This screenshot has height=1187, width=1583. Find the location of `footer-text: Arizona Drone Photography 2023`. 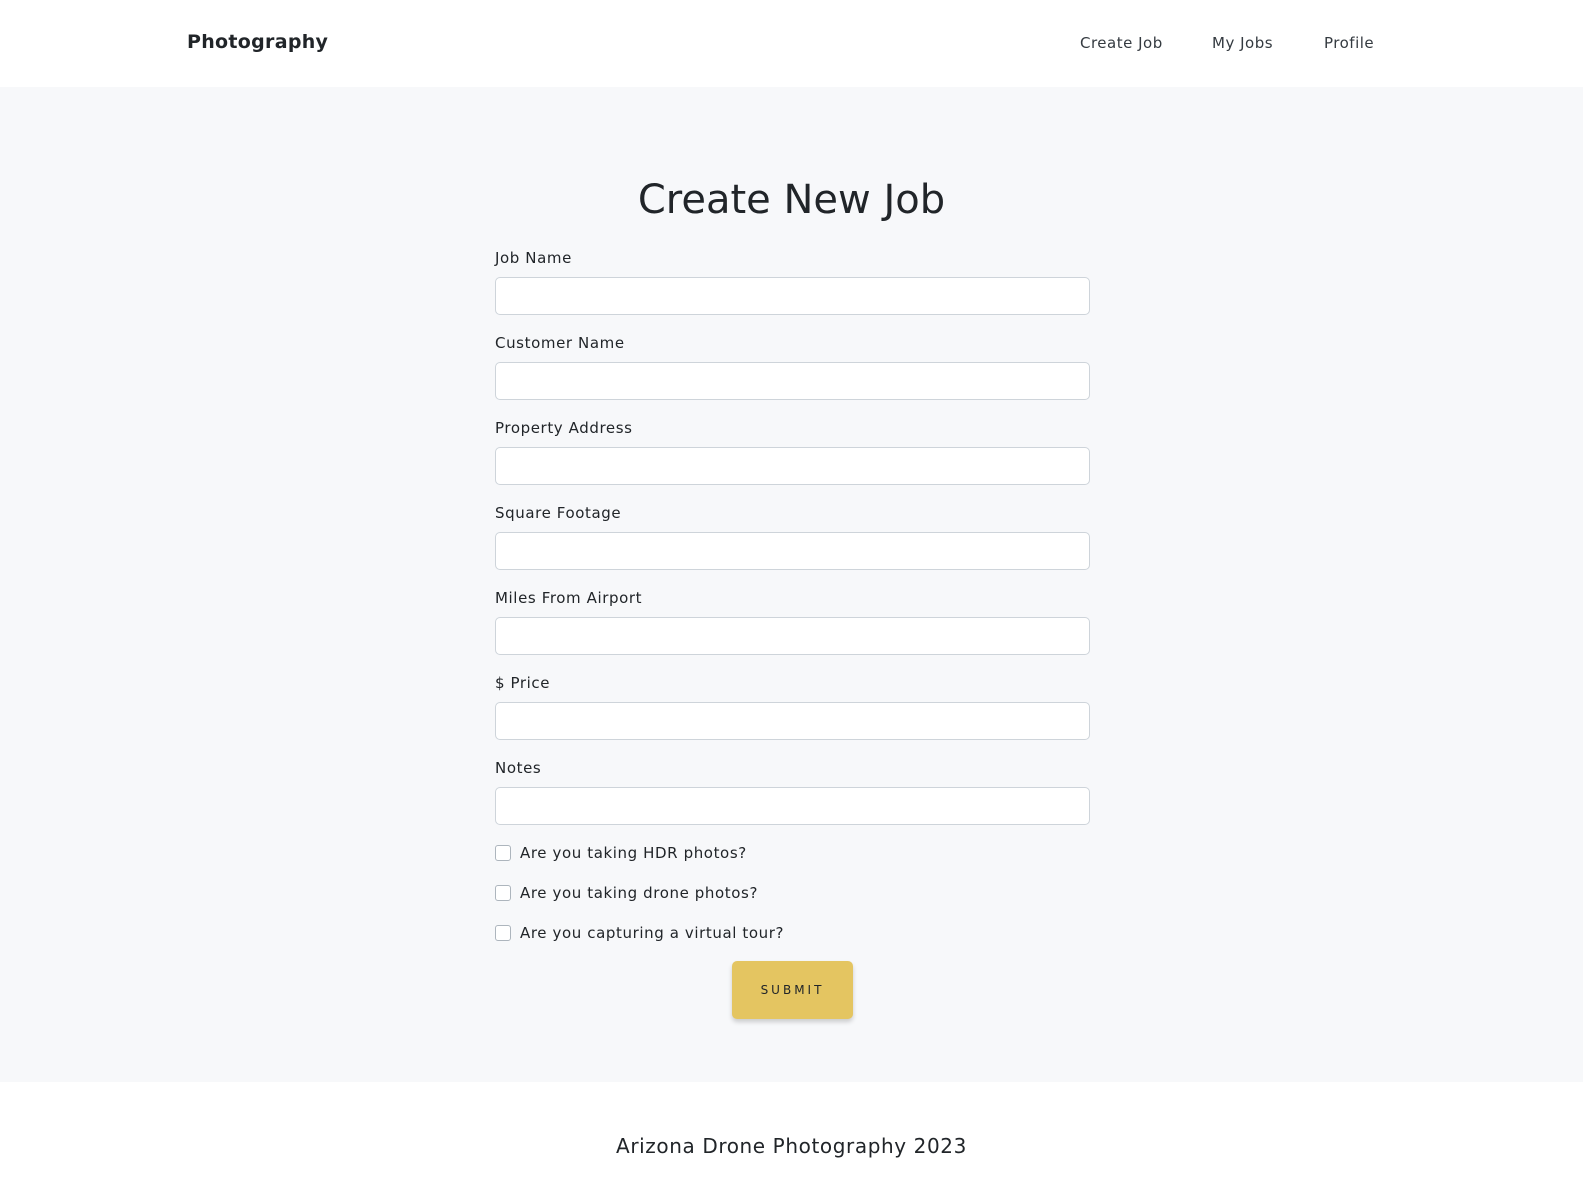

footer-text: Arizona Drone Photography 2023 is located at coordinates (791, 1146).